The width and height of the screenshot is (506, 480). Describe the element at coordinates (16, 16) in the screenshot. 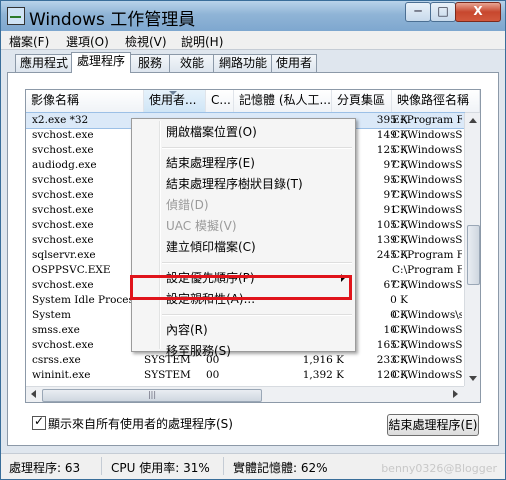

I see `task-manager-icon` at that location.